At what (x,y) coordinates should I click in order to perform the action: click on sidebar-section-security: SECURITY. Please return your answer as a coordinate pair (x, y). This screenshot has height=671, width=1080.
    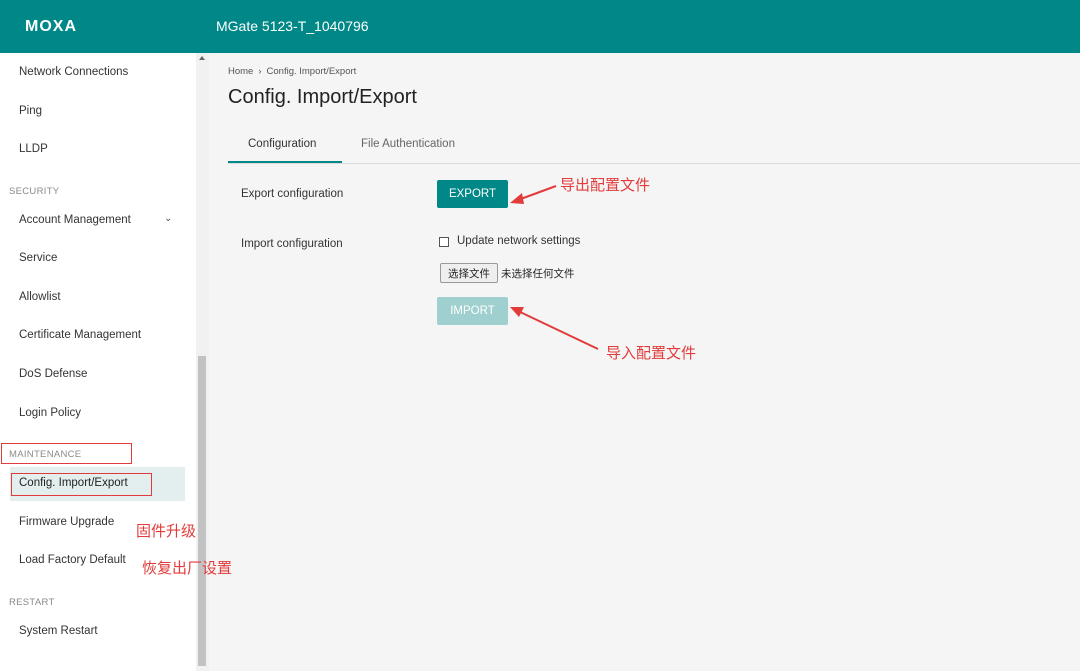
    Looking at the image, I should click on (34, 191).